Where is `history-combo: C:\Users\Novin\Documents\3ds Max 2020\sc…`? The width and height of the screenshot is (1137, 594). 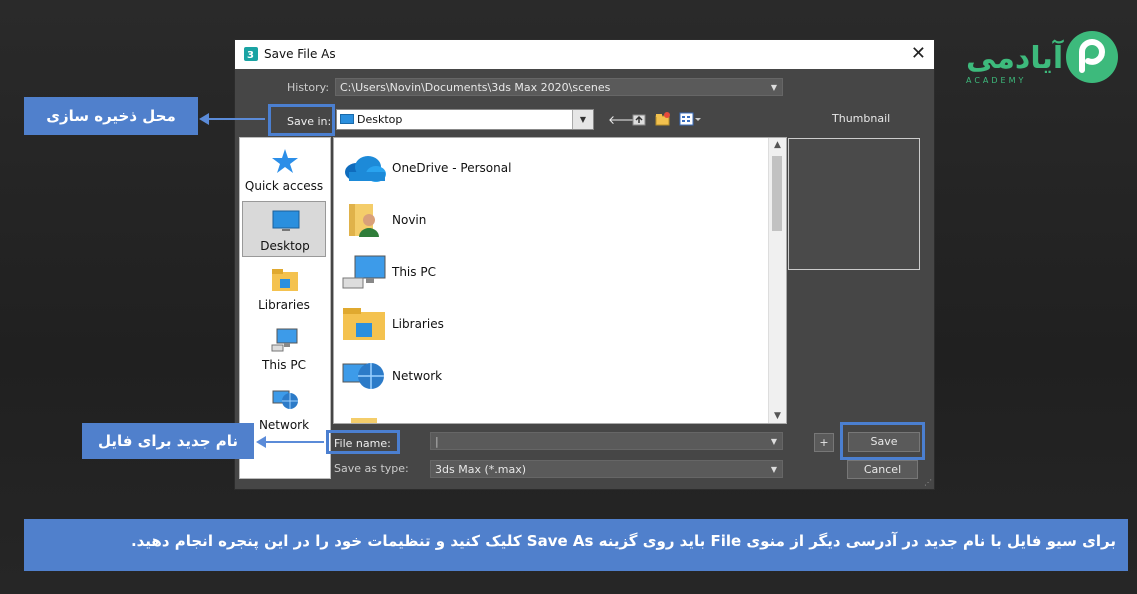
history-combo: C:\Users\Novin\Documents\3ds Max 2020\sc… is located at coordinates (559, 87).